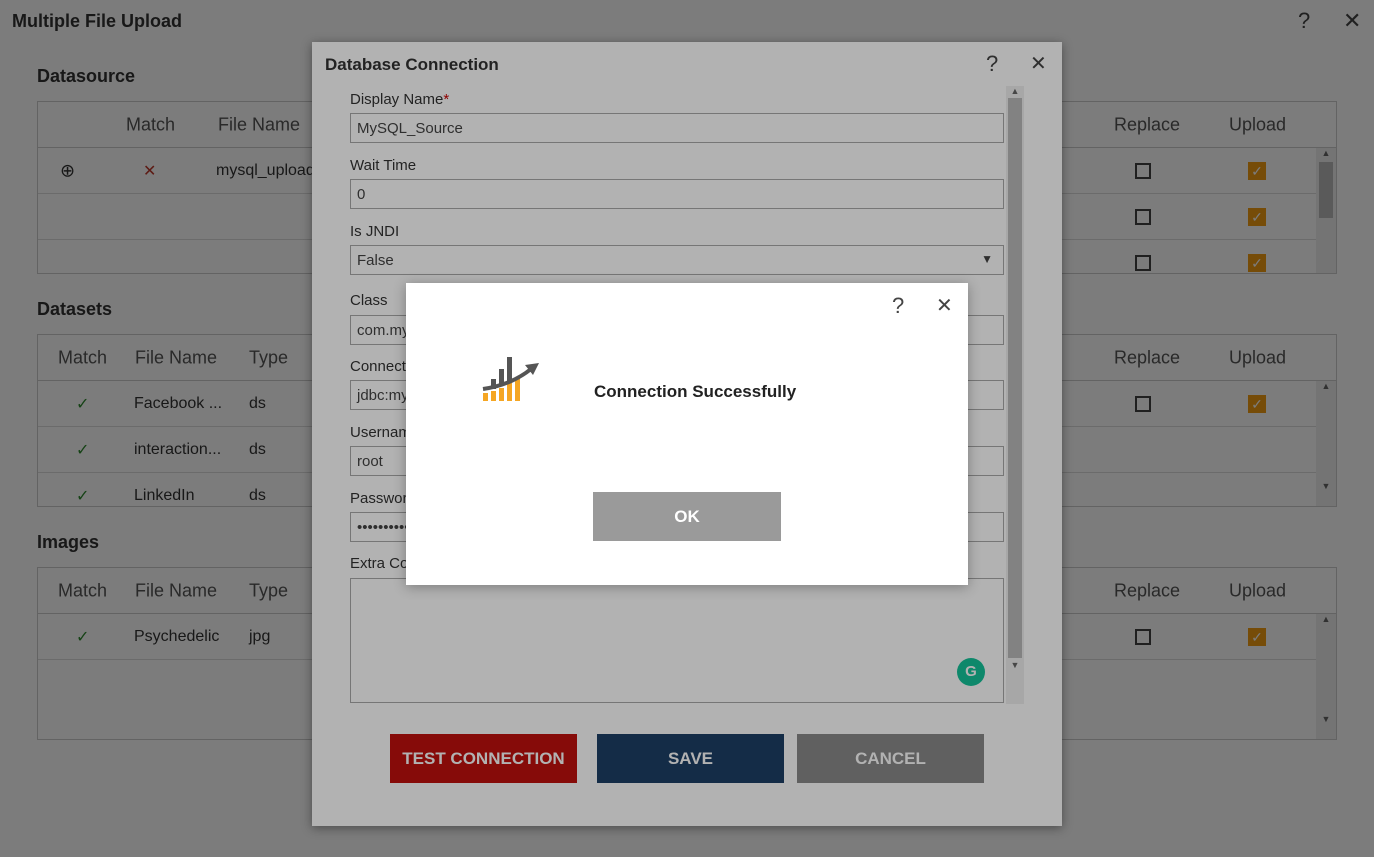  What do you see at coordinates (944, 305) in the screenshot?
I see `close-icon: ✕` at bounding box center [944, 305].